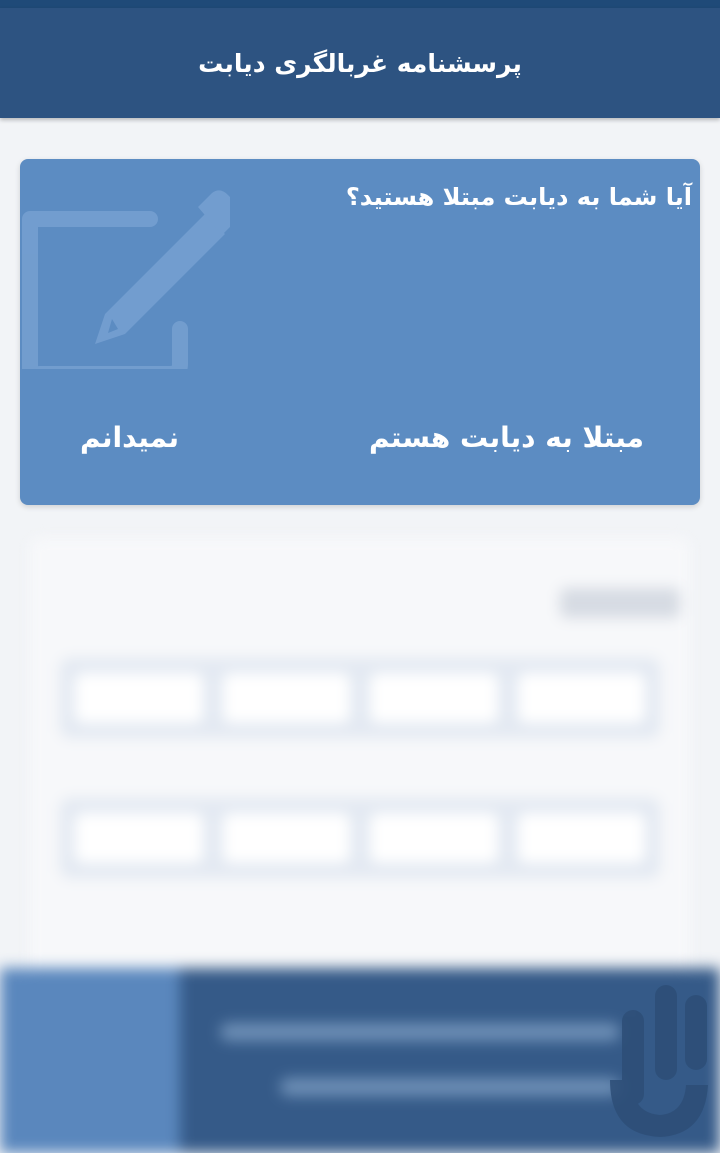  Describe the element at coordinates (659, 1061) in the screenshot. I see `bazaar-logo-icon` at that location.